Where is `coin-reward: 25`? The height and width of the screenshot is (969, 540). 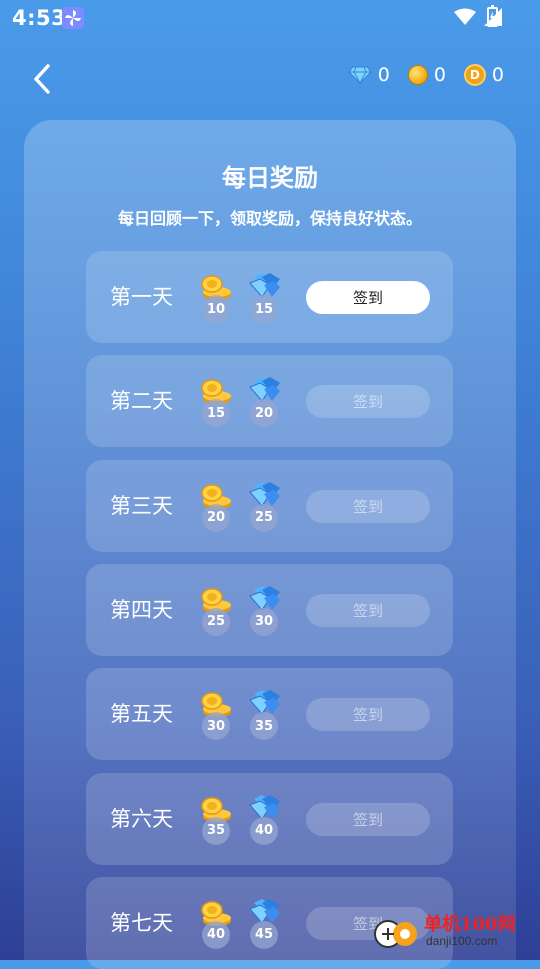 coin-reward: 25 is located at coordinates (217, 612).